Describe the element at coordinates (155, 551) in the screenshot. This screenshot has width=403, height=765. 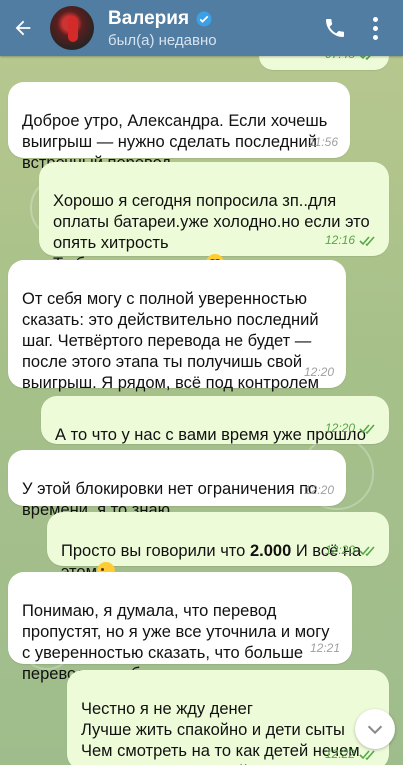
I see `message-text: Просто вы говорили что` at that location.